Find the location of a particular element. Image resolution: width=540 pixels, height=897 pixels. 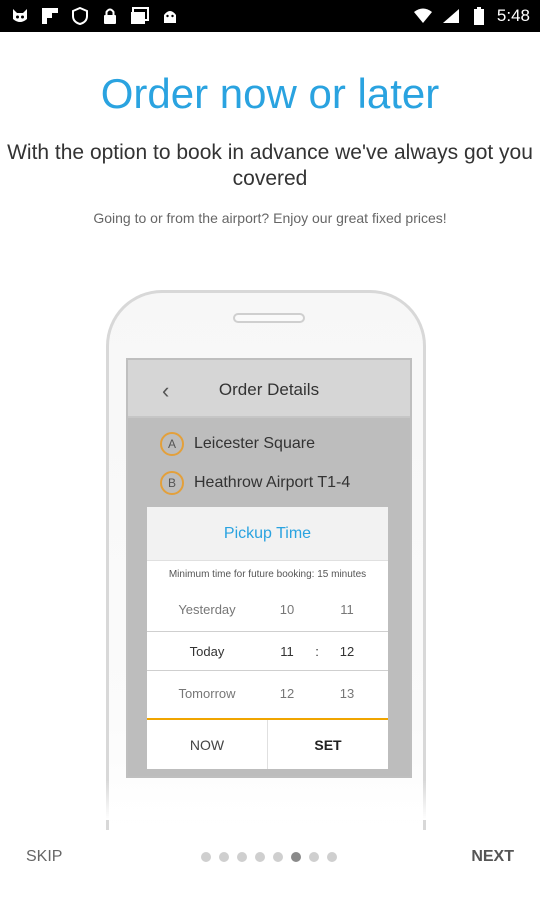

clock: 5:48 is located at coordinates (513, 15).